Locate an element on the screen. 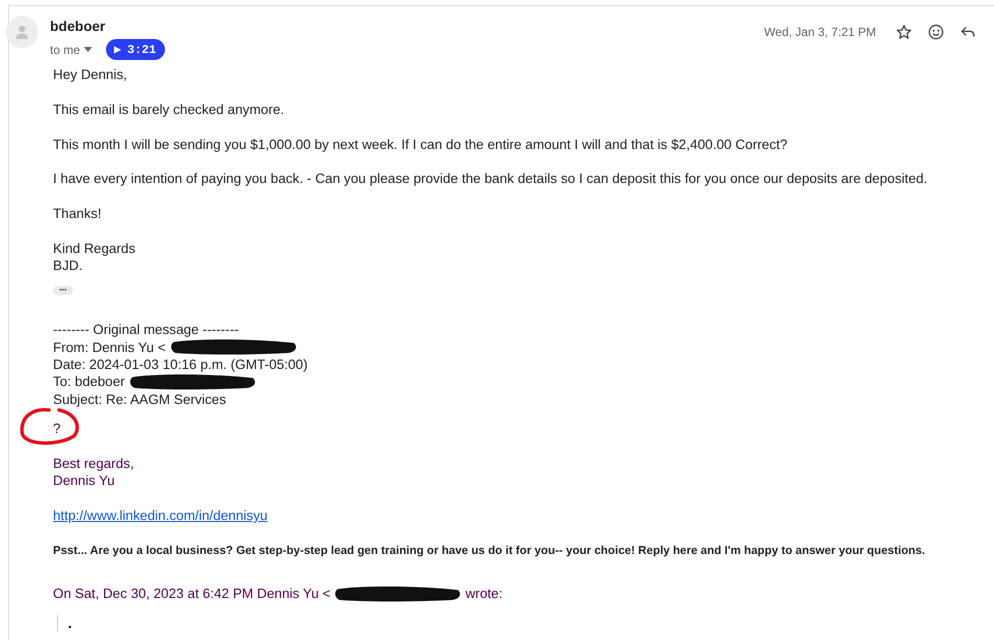  message-text: Hey Dennis, is located at coordinates (90, 75).